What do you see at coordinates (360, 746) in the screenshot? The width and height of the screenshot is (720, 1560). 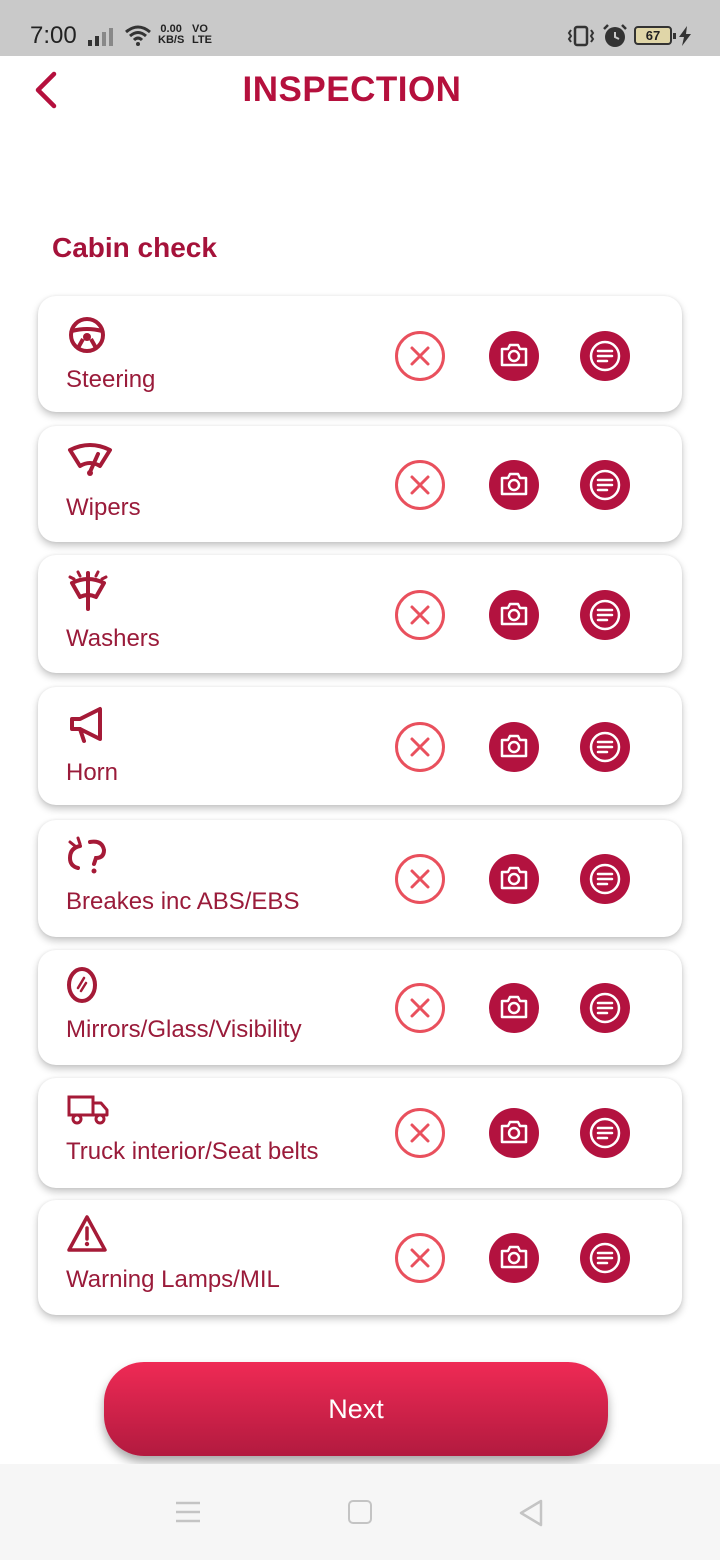 I see `inspection-item-horn: Horn` at bounding box center [360, 746].